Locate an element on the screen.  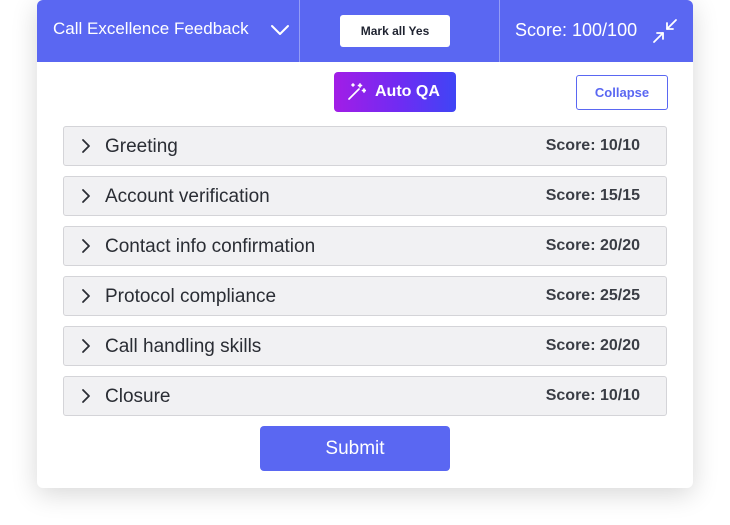
section-name: Call handling skills is located at coordinates (183, 346).